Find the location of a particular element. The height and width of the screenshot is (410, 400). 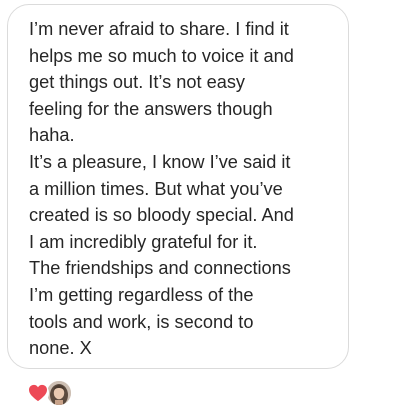

avatar-image is located at coordinates (59, 393).